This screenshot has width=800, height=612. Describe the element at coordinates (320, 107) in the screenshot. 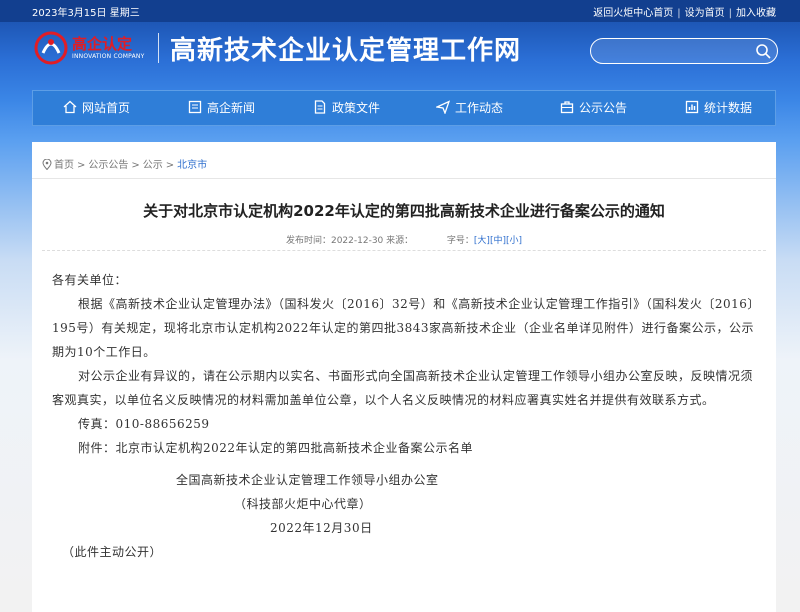

I see `document-icon` at that location.